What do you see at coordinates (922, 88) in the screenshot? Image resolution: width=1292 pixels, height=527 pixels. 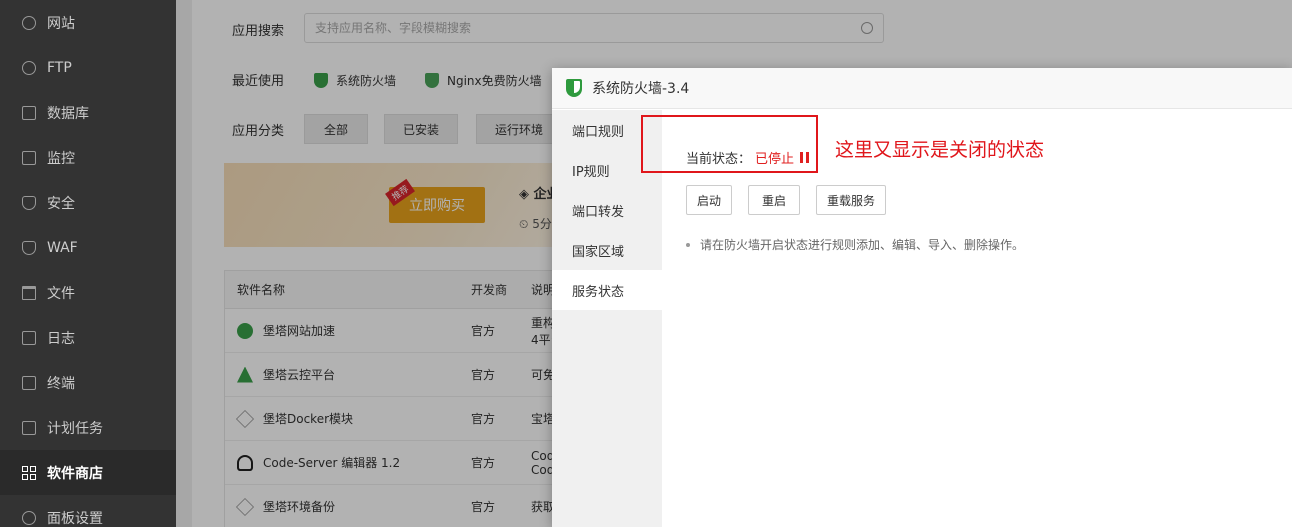 I see `modal-header: 系统防火墙-3.4` at bounding box center [922, 88].